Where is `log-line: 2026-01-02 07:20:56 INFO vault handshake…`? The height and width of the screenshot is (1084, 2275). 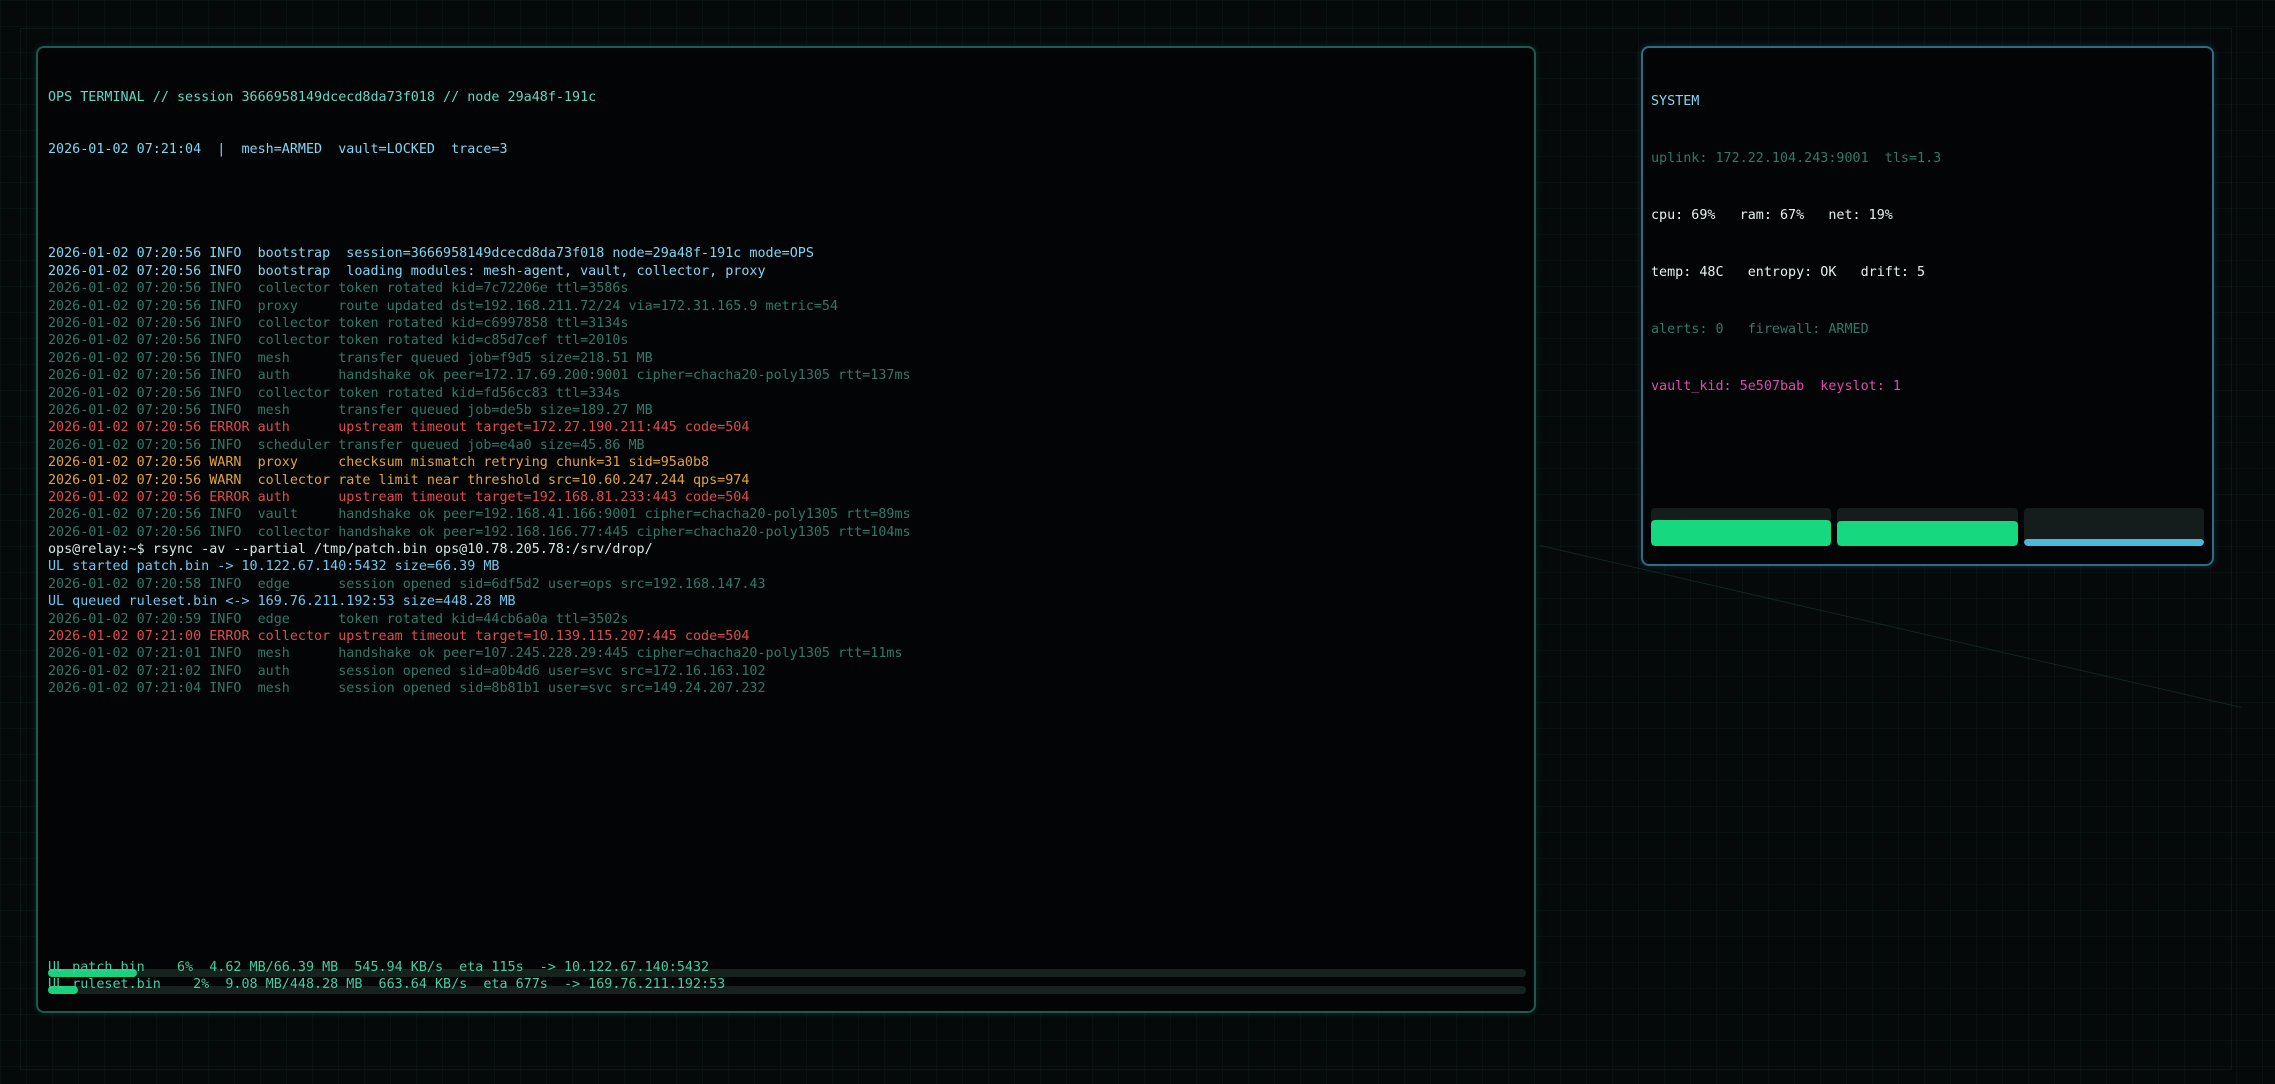 log-line: 2026-01-02 07:20:56 INFO vault handshake… is located at coordinates (479, 515).